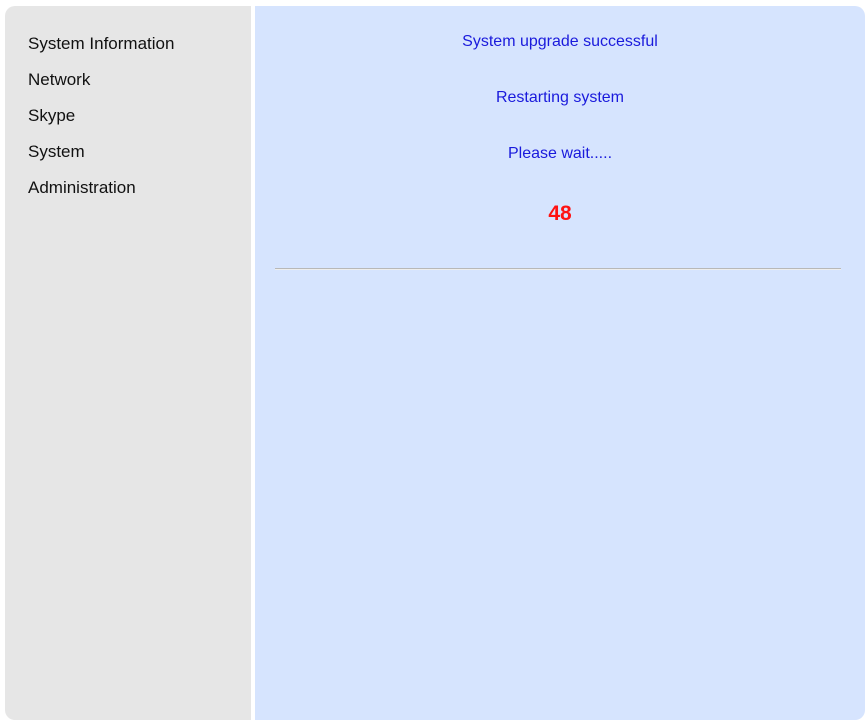  What do you see at coordinates (139, 86) in the screenshot?
I see `sidebar-item-network: Network` at bounding box center [139, 86].